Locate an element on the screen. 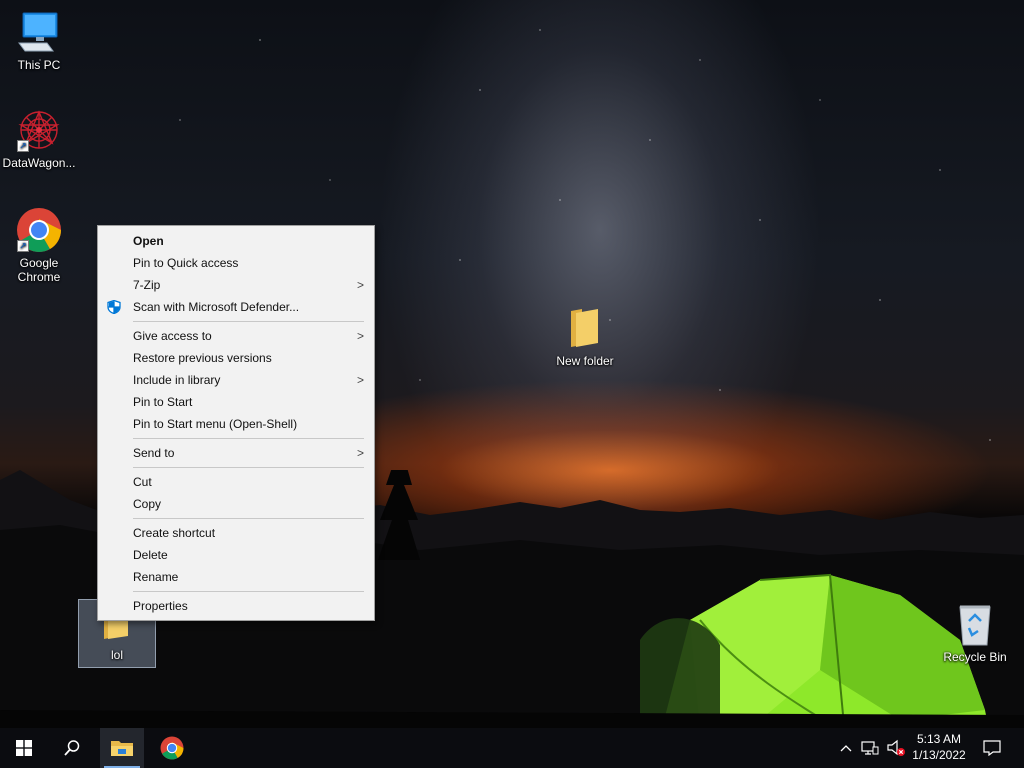 The width and height of the screenshot is (1024, 768). desktop-icon-google-chrome: ↗ Google Chrome is located at coordinates (39, 245).